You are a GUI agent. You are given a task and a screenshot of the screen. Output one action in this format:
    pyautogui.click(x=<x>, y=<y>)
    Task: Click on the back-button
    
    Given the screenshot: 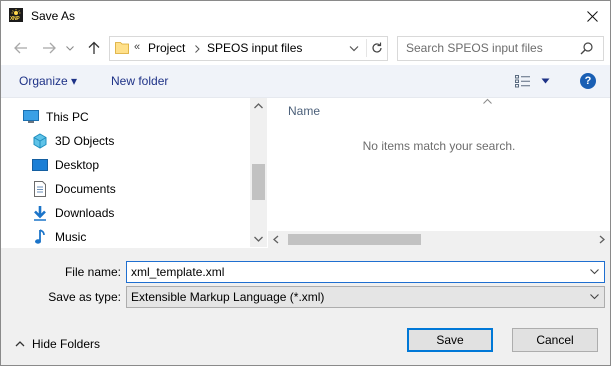 What is the action you would take?
    pyautogui.click(x=21, y=48)
    